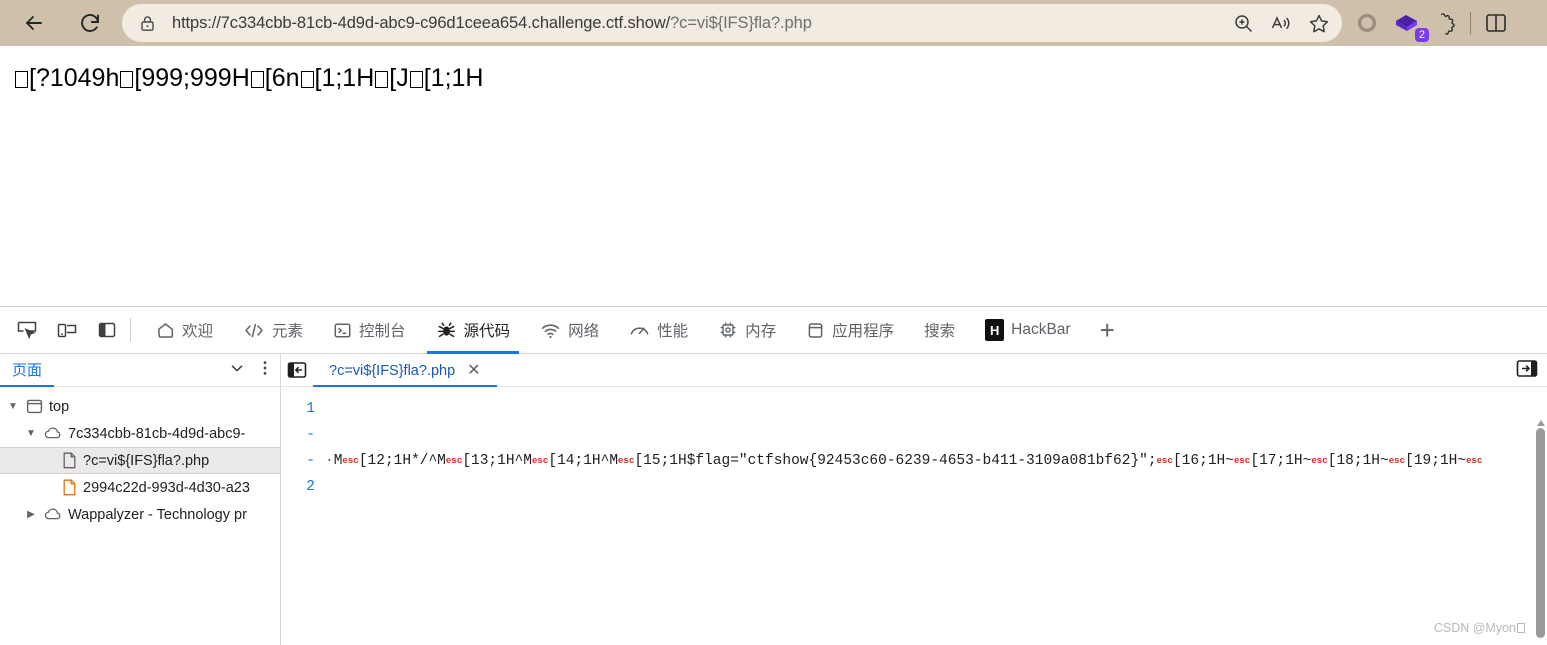  I want to click on tabbar-divider, so click(130, 330).